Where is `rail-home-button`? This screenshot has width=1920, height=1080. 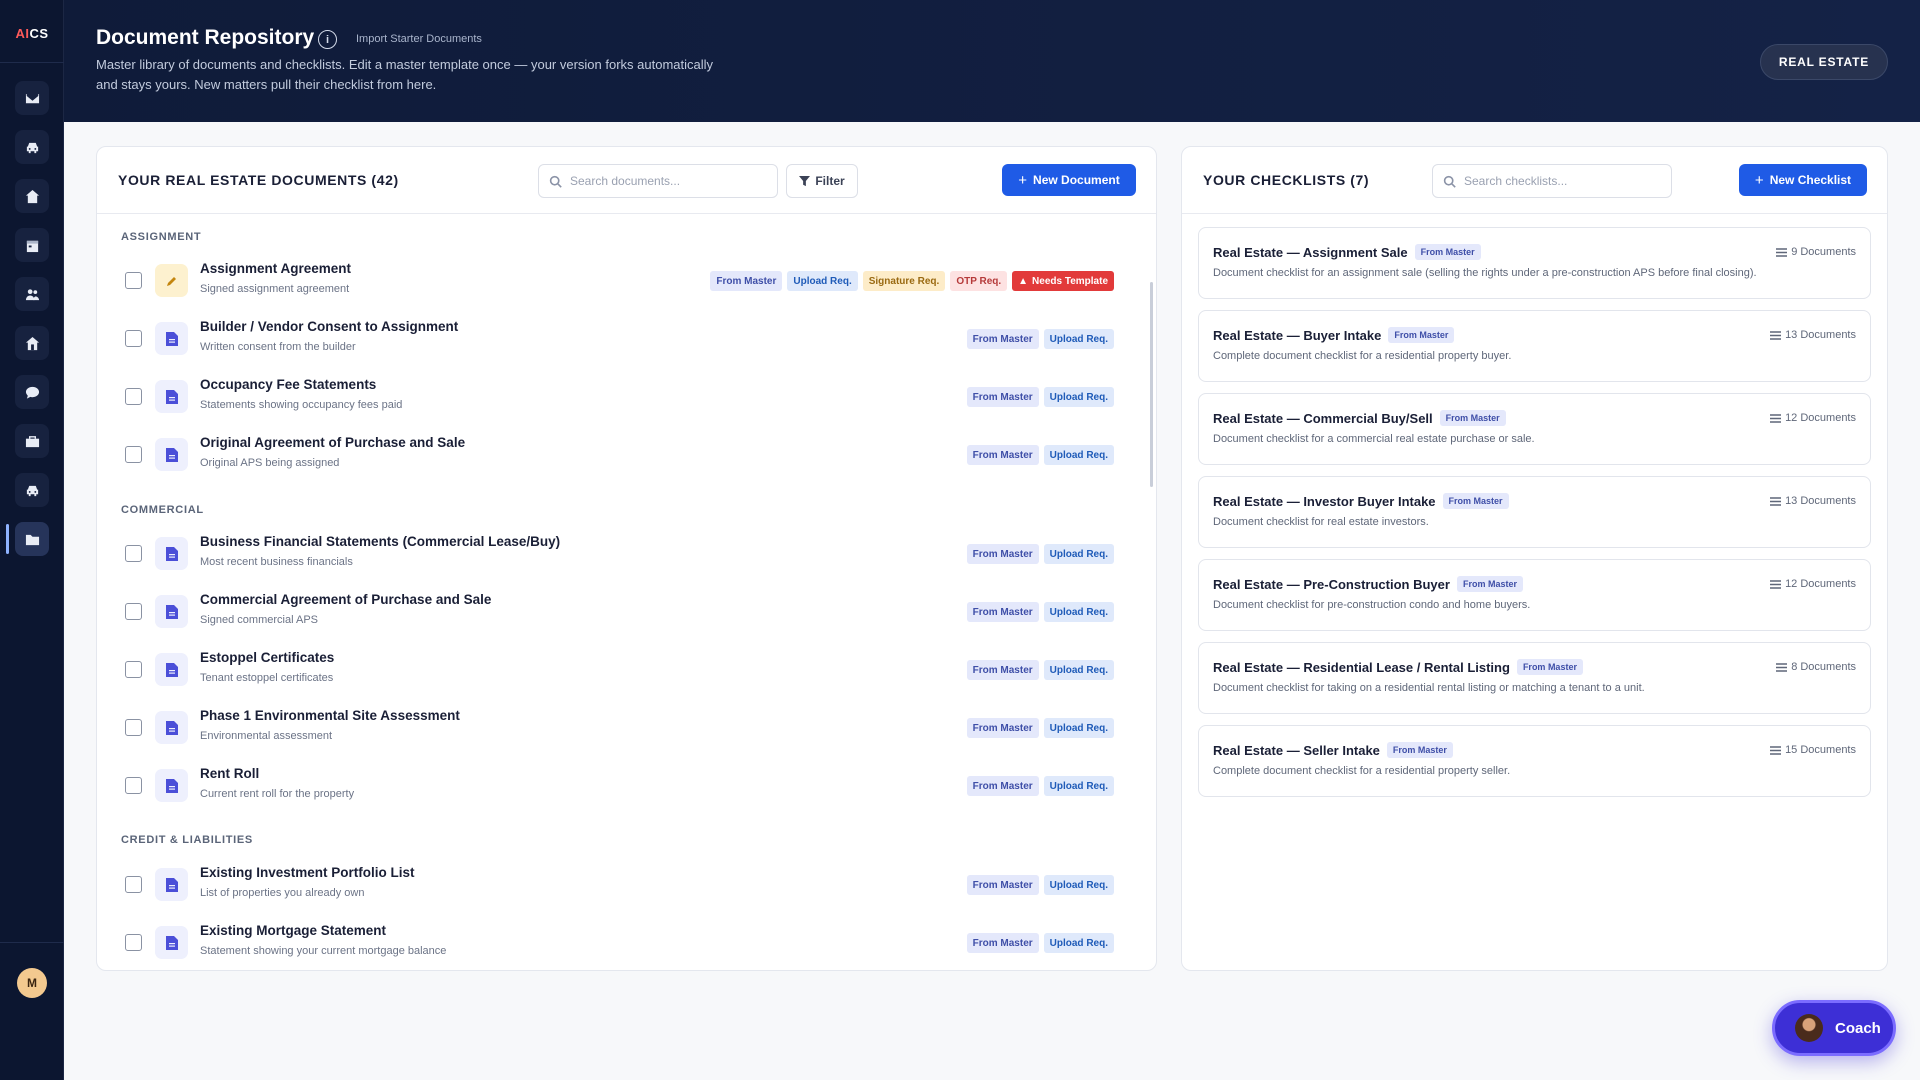 rail-home-button is located at coordinates (32, 196).